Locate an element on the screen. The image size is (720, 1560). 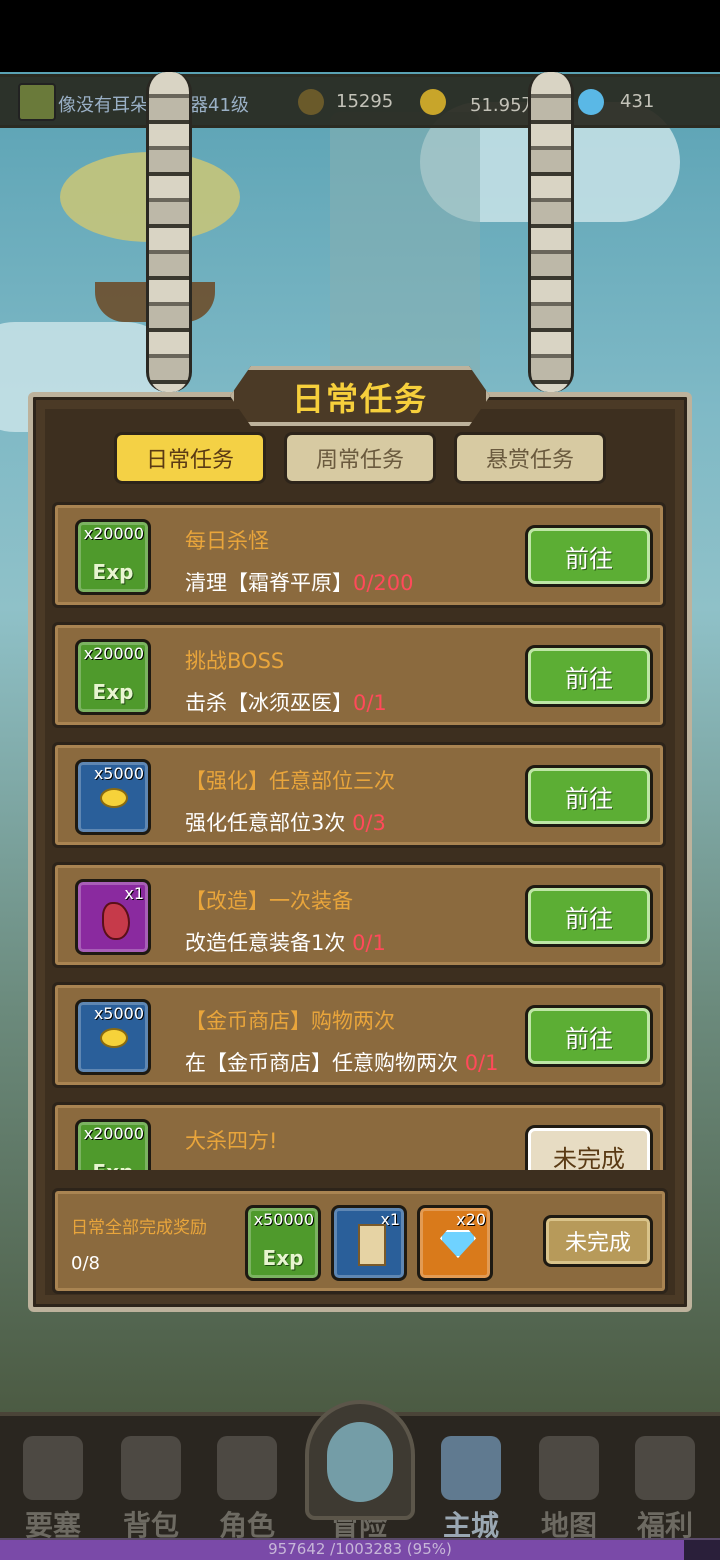
panel-title: 日常任务 is located at coordinates (359, 399).